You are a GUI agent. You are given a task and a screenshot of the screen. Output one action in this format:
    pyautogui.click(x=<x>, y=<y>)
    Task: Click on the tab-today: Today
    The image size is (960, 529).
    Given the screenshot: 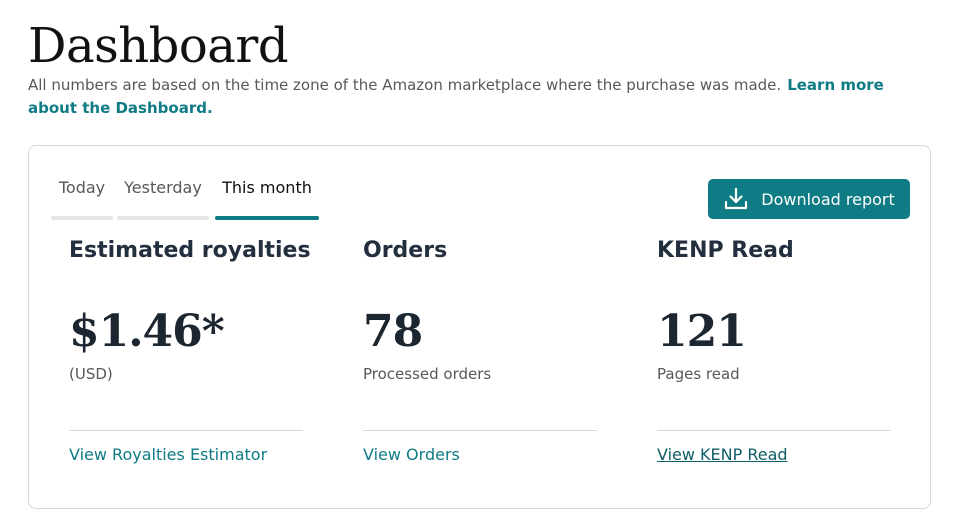 What is the action you would take?
    pyautogui.click(x=82, y=197)
    